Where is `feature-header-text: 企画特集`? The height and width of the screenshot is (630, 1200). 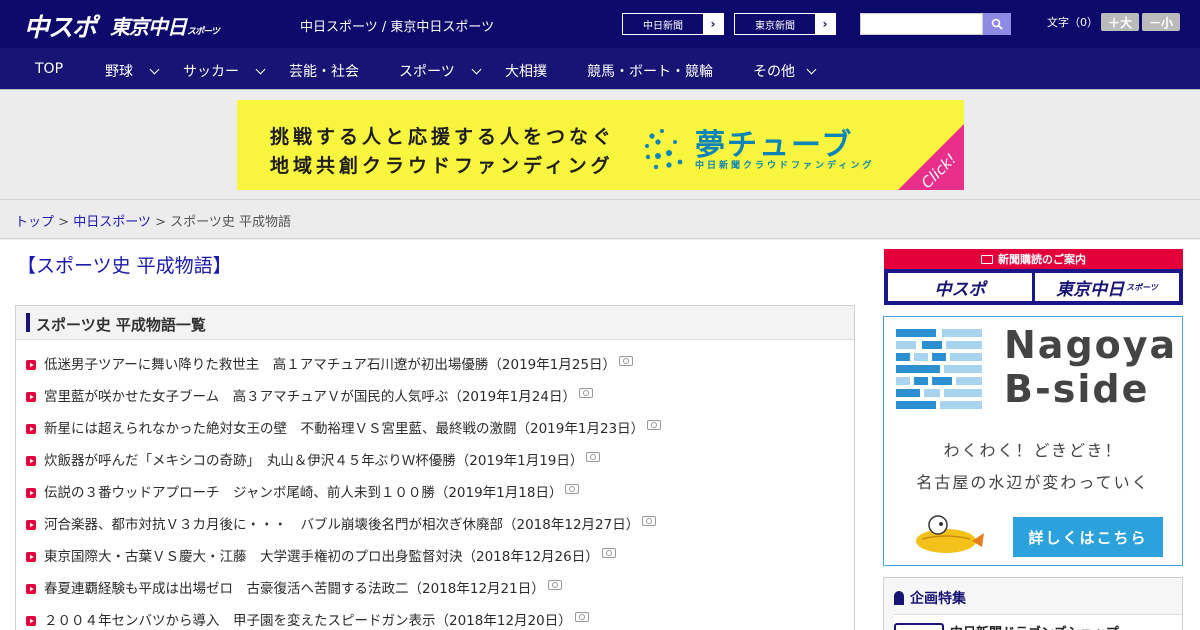
feature-header-text: 企画特集 is located at coordinates (938, 599).